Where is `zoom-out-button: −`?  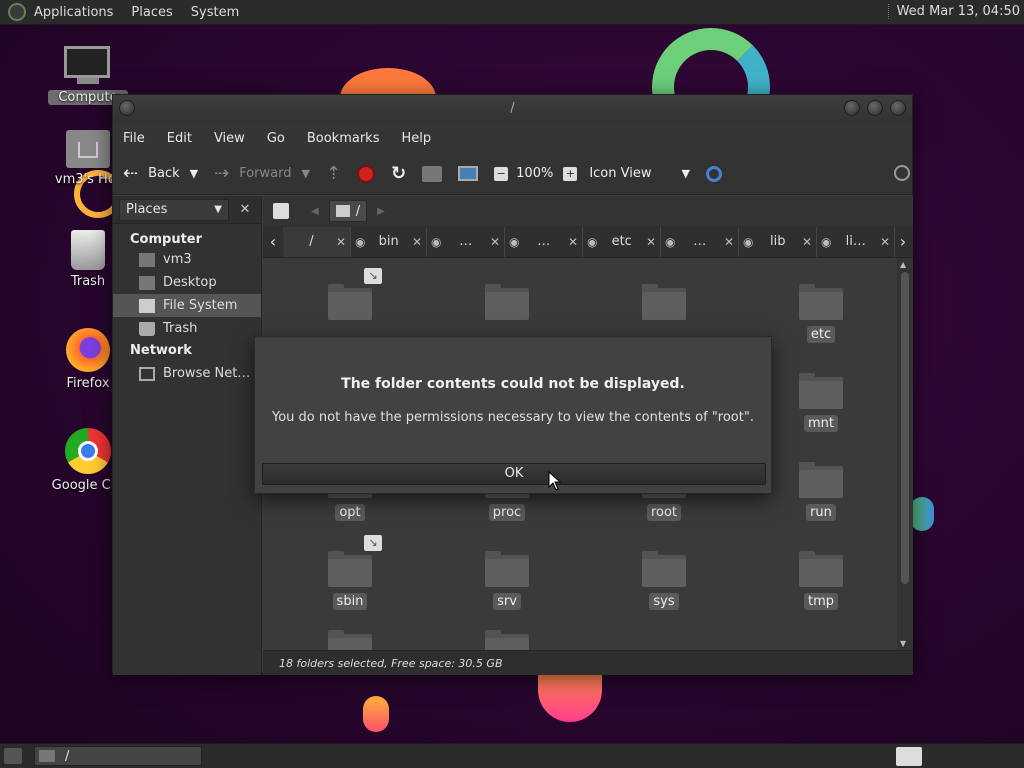 zoom-out-button: − is located at coordinates (501, 173).